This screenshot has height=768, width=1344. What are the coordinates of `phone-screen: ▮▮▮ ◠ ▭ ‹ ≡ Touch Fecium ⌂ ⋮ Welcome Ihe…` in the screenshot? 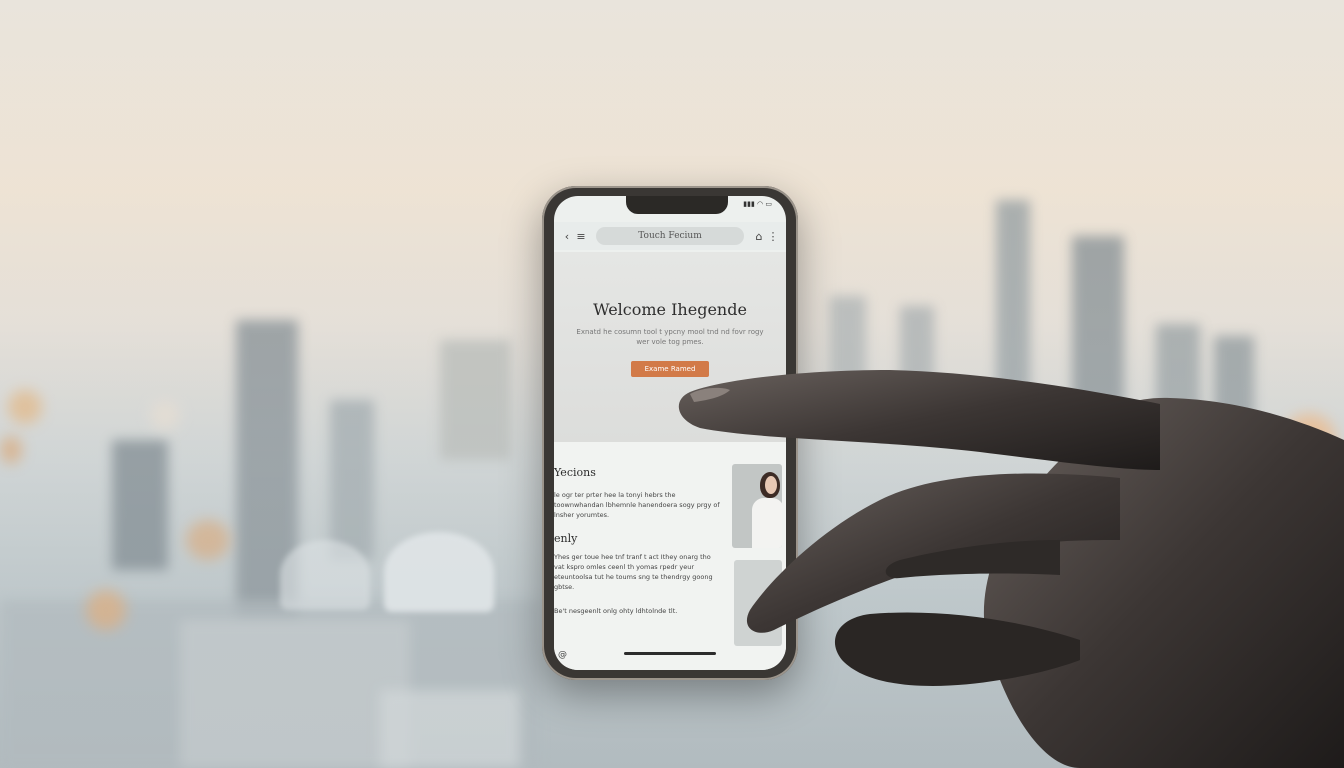 It's located at (670, 433).